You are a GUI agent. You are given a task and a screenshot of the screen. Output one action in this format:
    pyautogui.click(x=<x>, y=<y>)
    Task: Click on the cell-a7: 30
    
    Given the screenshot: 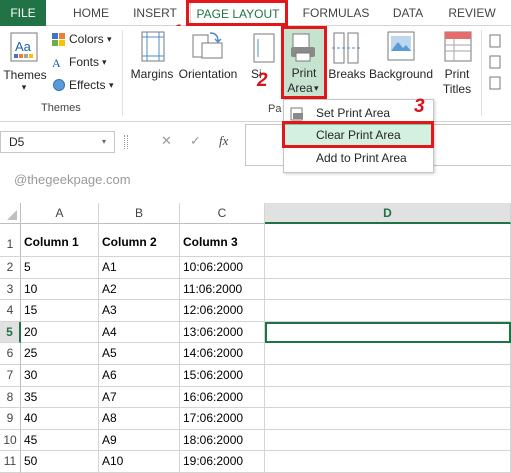 What is the action you would take?
    pyautogui.click(x=60, y=376)
    